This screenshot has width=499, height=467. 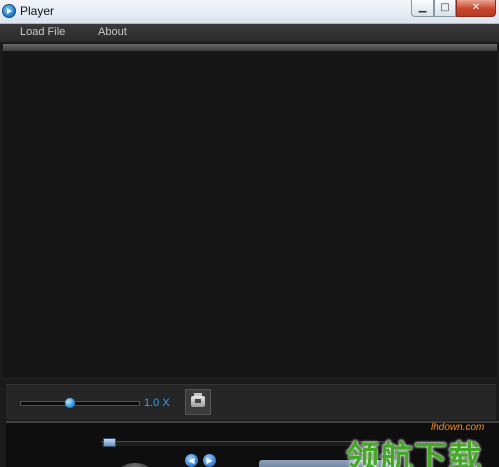 What do you see at coordinates (250, 47) in the screenshot?
I see `video-top-bar` at bounding box center [250, 47].